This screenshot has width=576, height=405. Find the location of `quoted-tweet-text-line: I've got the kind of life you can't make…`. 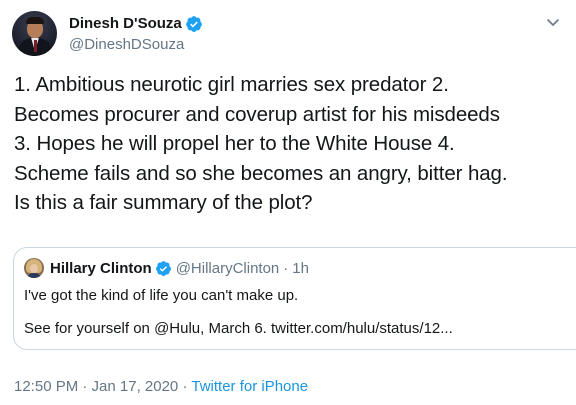

quoted-tweet-text-line: I've got the kind of life you can't make… is located at coordinates (161, 295).